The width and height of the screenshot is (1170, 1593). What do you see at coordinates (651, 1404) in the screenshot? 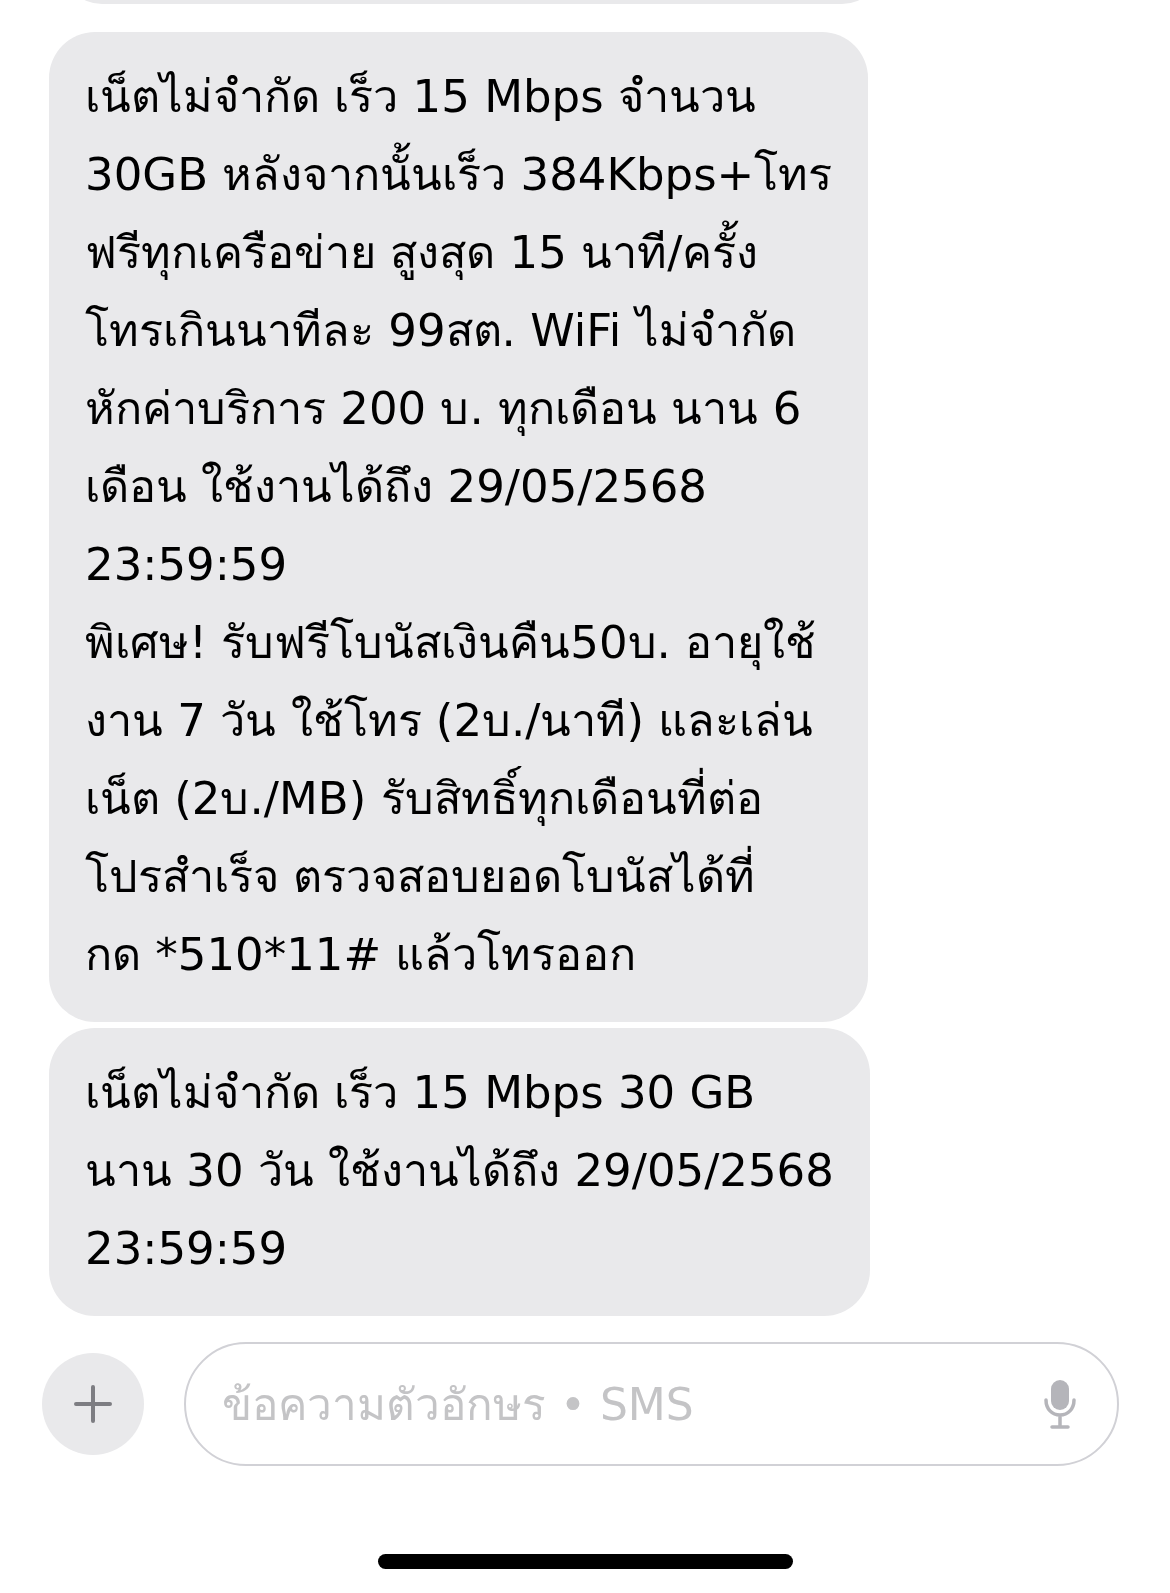
I see `message-field: ข้อความตัวอักษร • SMS` at bounding box center [651, 1404].